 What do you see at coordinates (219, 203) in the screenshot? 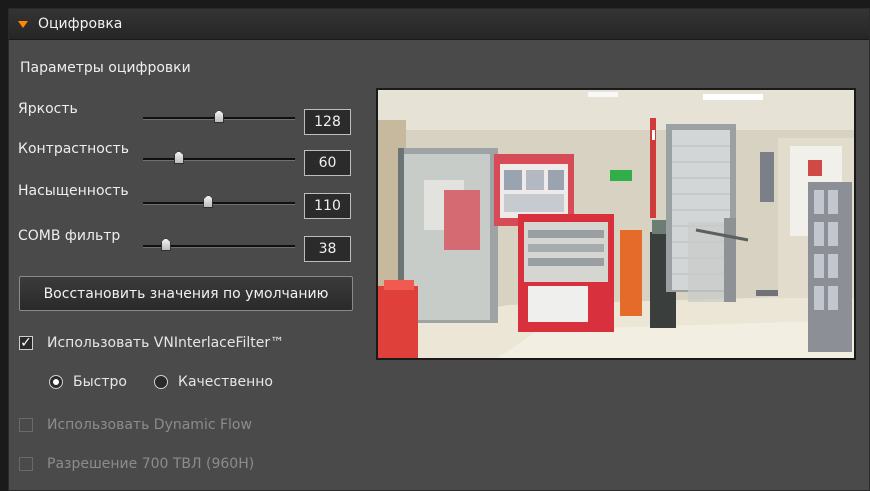
I see `saturation-slider` at bounding box center [219, 203].